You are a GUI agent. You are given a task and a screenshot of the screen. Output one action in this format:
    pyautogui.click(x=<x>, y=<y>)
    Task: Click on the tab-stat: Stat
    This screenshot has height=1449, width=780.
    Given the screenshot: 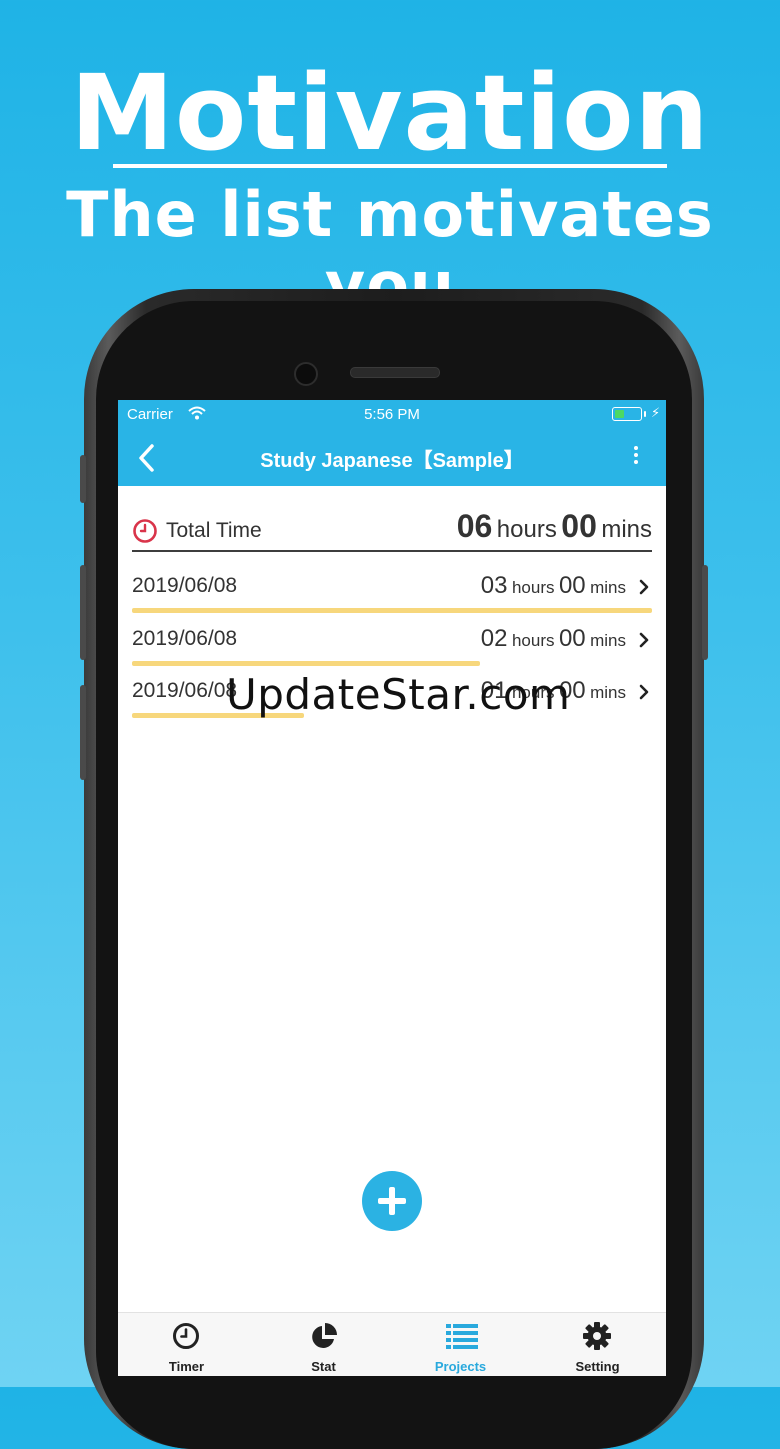 What is the action you would take?
    pyautogui.click(x=323, y=1344)
    